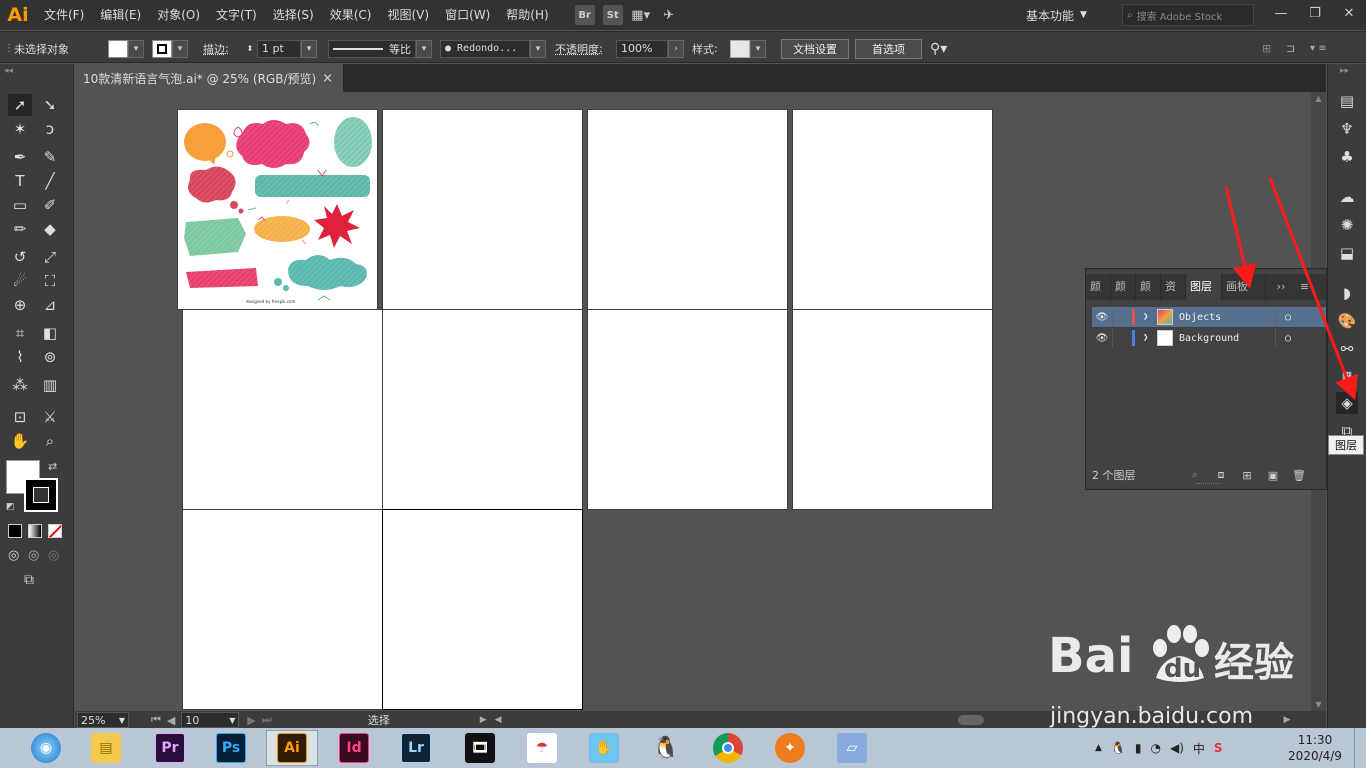 The width and height of the screenshot is (1366, 768). What do you see at coordinates (1208, 484) in the screenshot?
I see `resize-grip-icon` at bounding box center [1208, 484].